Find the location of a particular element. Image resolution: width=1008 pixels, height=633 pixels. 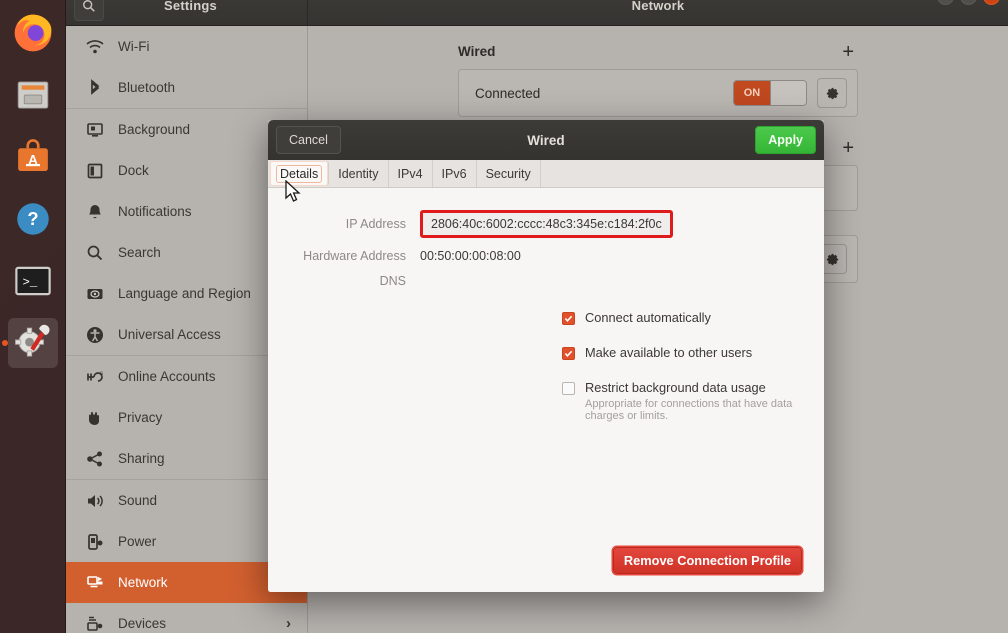

dock-item-settings is located at coordinates (33, 343).